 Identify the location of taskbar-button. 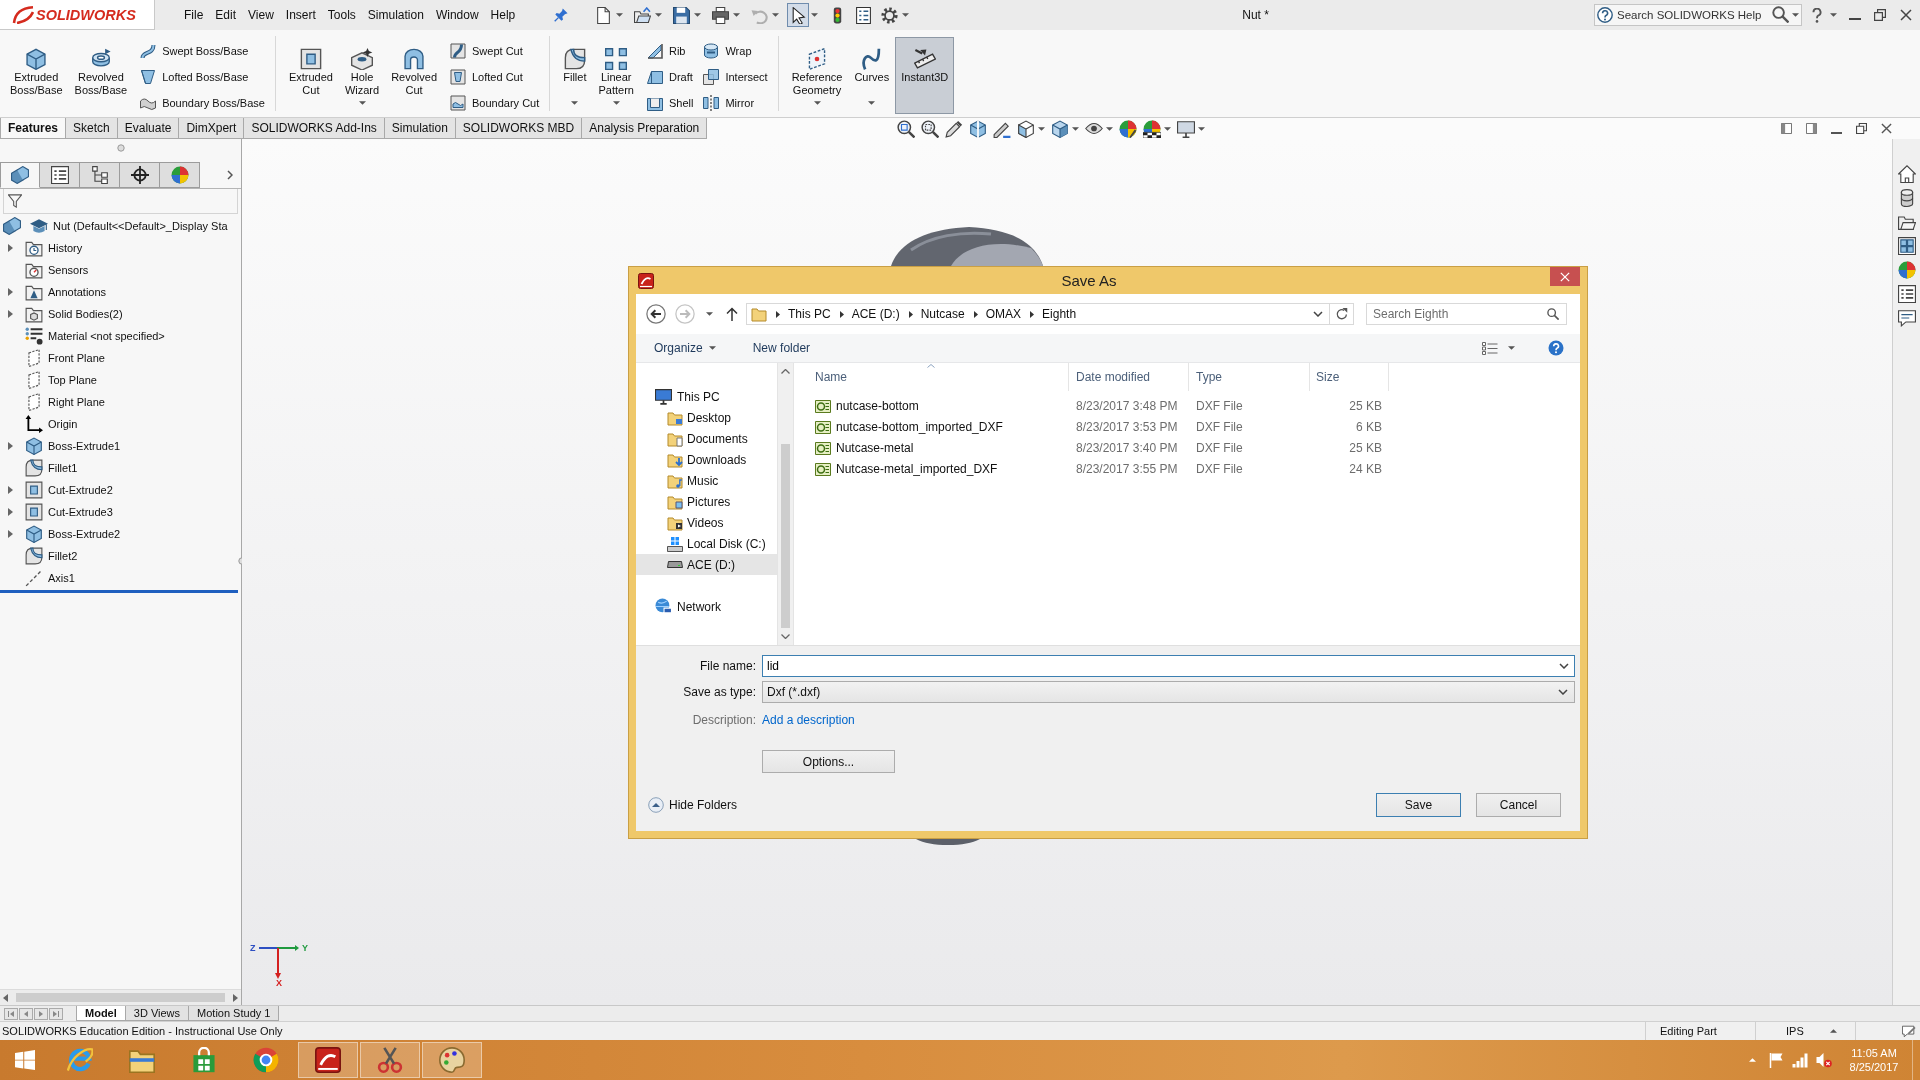
(328, 1060).